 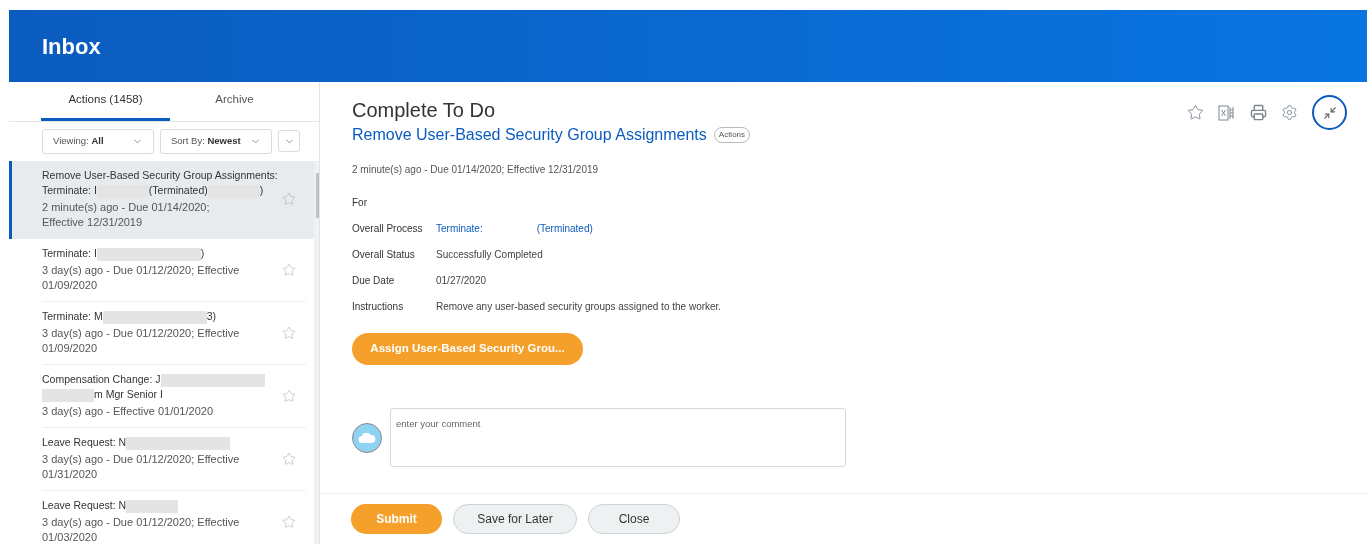 What do you see at coordinates (141, 529) in the screenshot?
I see `item-meta: 3 day(s) ago - Due 01/12/2020; Effective 01/03/2020` at bounding box center [141, 529].